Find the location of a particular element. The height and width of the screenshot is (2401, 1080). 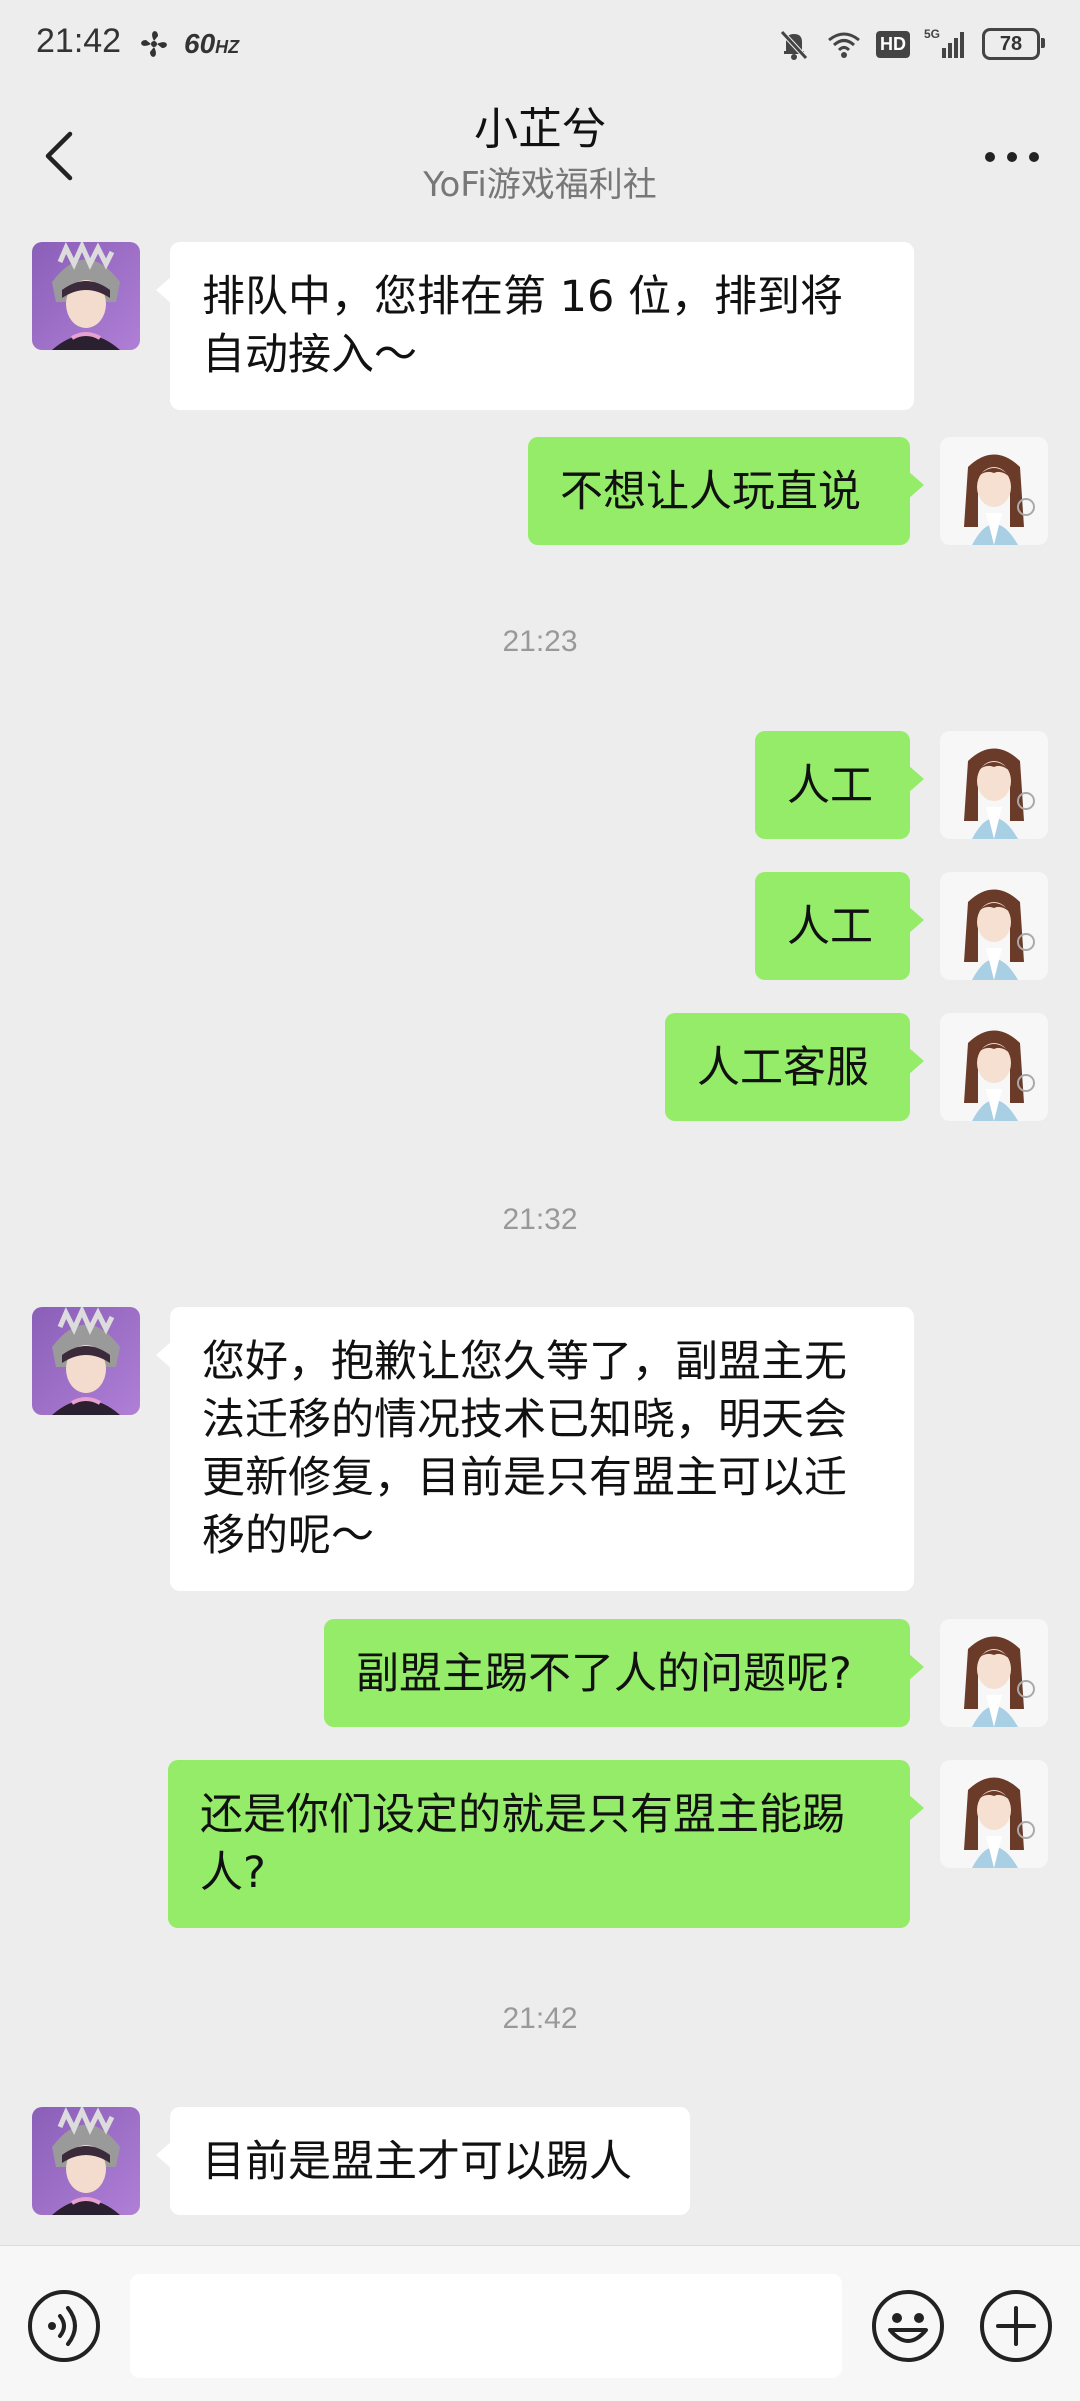

message-bubble-incoming: 排队中，您排在第 16 位，排到将自动接入～ is located at coordinates (535, 326).